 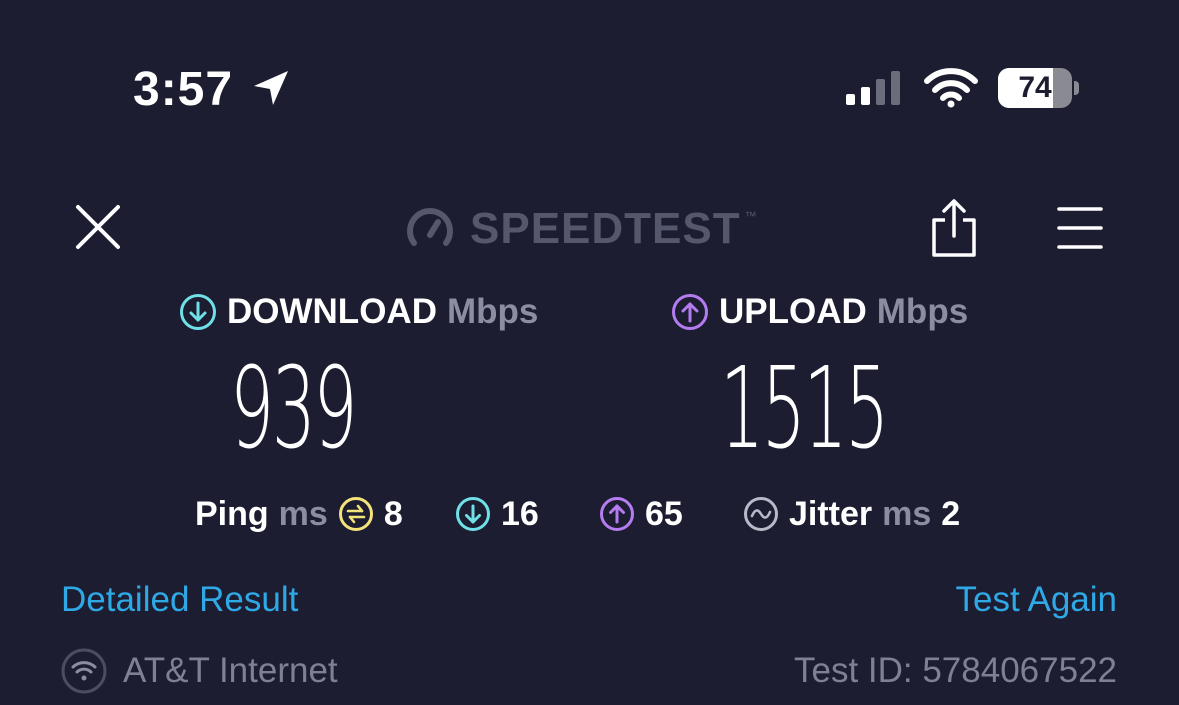 I want to click on ping-unit: ms, so click(x=303, y=514).